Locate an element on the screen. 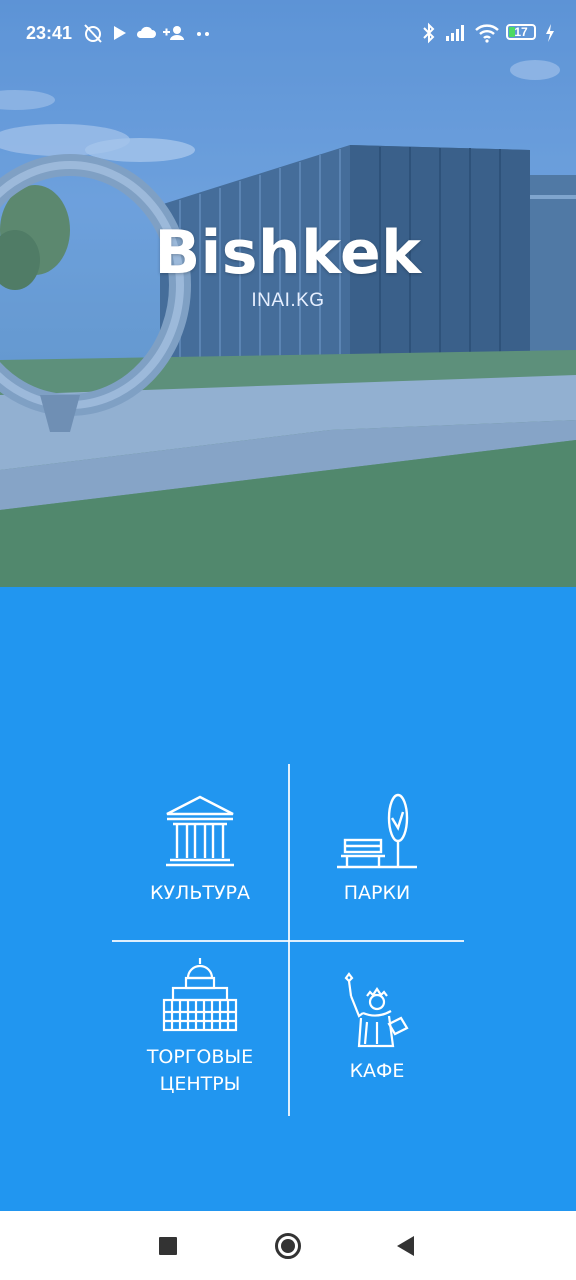 The height and width of the screenshot is (1280, 576). back-button is located at coordinates (406, 1245).